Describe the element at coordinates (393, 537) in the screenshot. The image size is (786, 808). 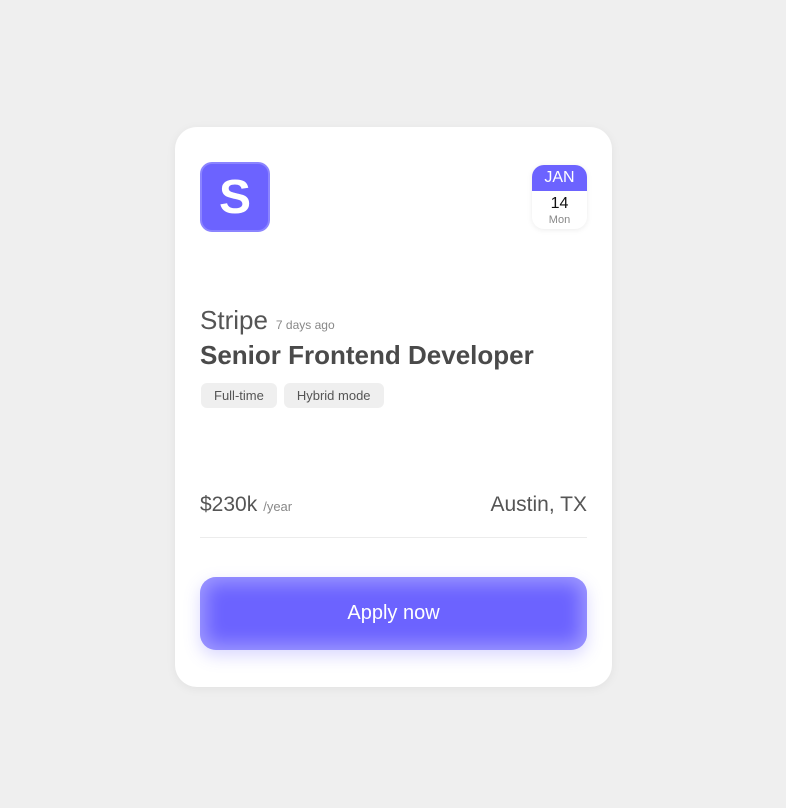
I see `divider` at that location.